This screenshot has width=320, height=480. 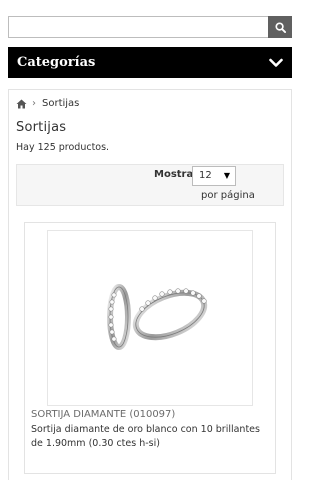 What do you see at coordinates (214, 176) in the screenshot?
I see `per-page-select: 12 ▼` at bounding box center [214, 176].